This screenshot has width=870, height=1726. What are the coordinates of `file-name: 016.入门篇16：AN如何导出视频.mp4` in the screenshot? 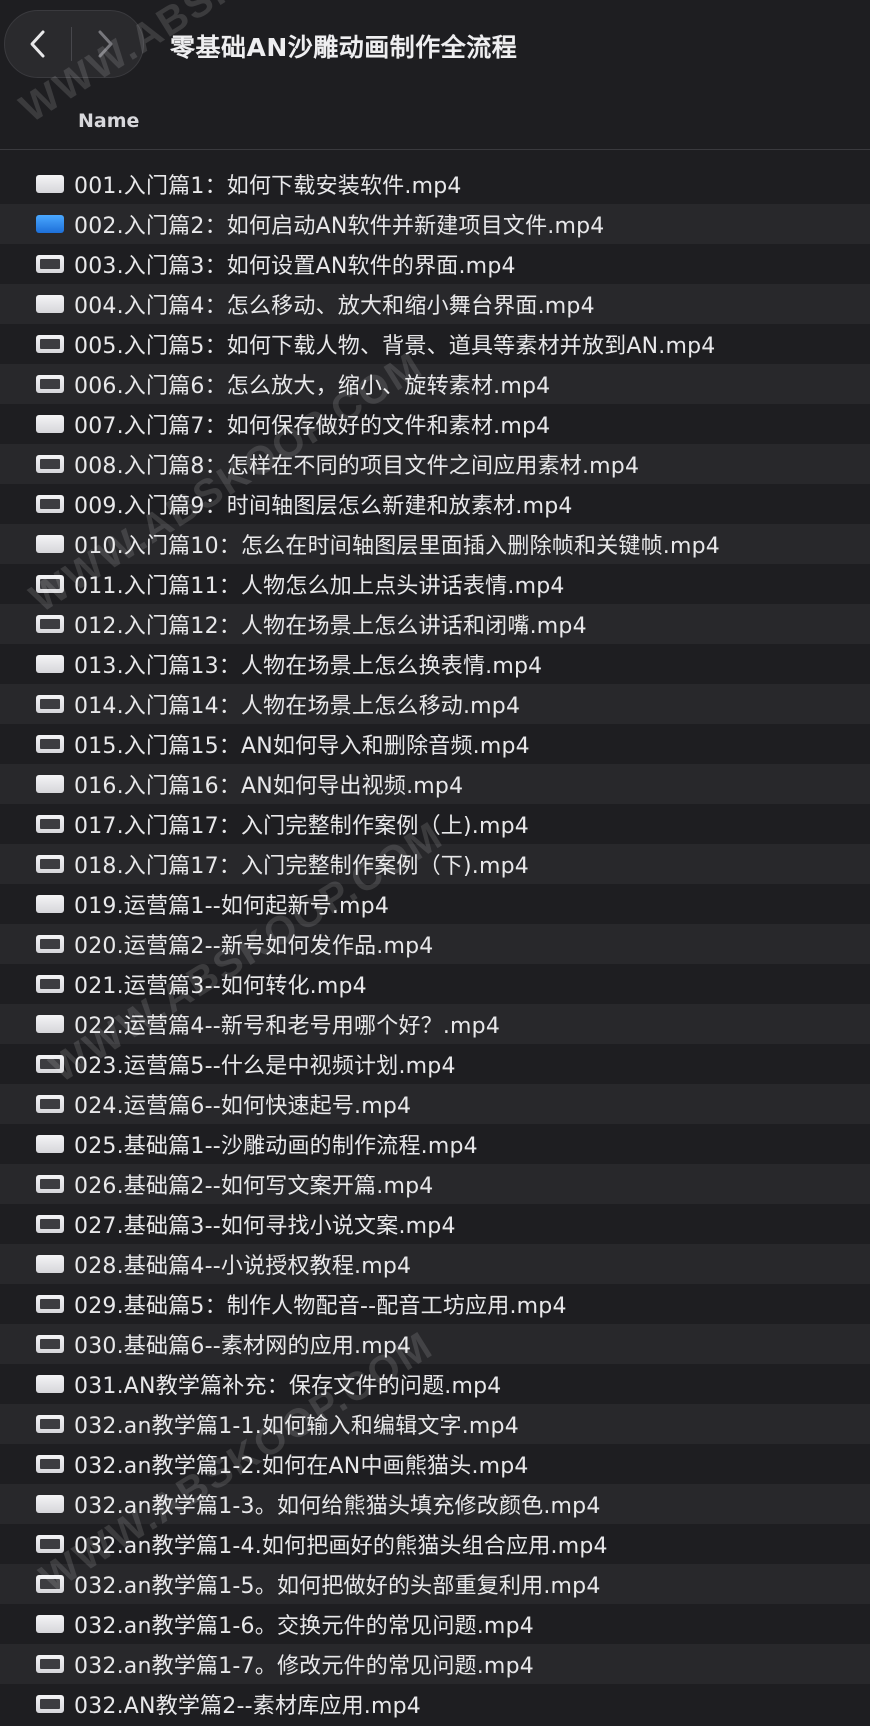 It's located at (269, 786).